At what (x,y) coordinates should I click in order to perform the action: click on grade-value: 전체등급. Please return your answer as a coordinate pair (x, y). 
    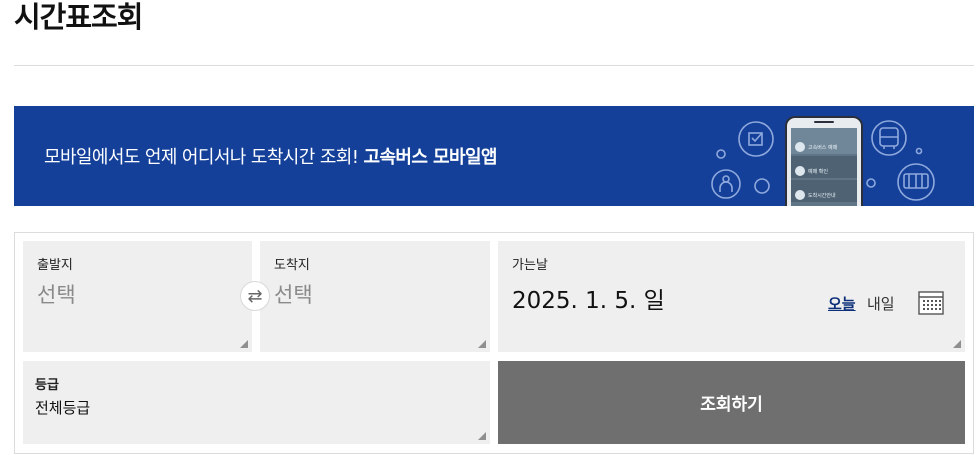
    Looking at the image, I should click on (63, 408).